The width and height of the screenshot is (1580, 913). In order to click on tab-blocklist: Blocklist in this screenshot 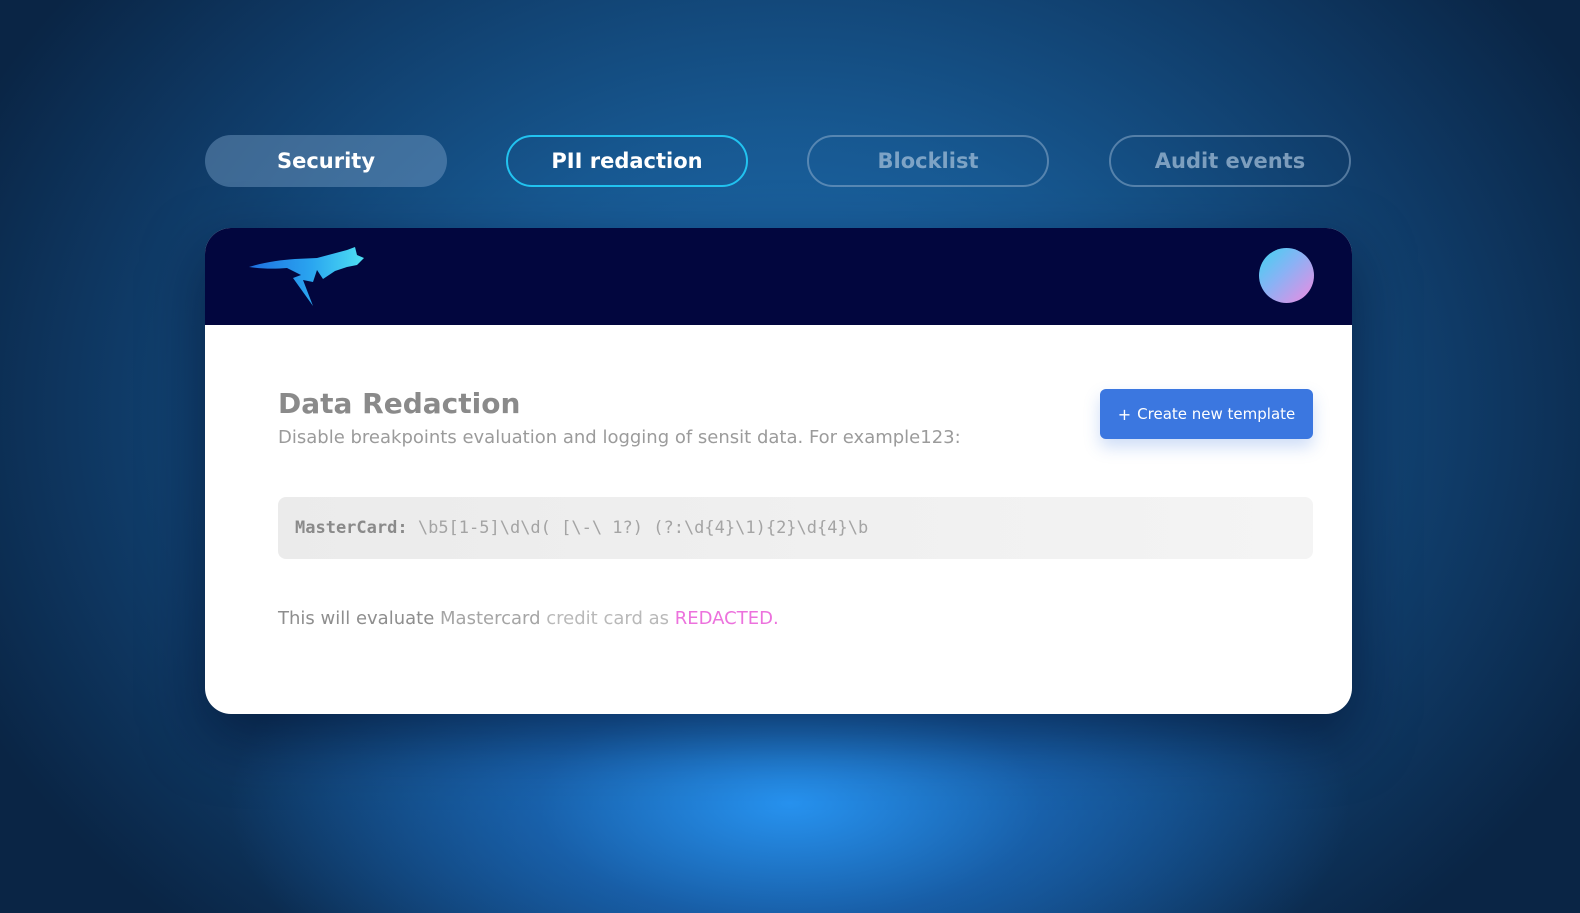, I will do `click(928, 161)`.